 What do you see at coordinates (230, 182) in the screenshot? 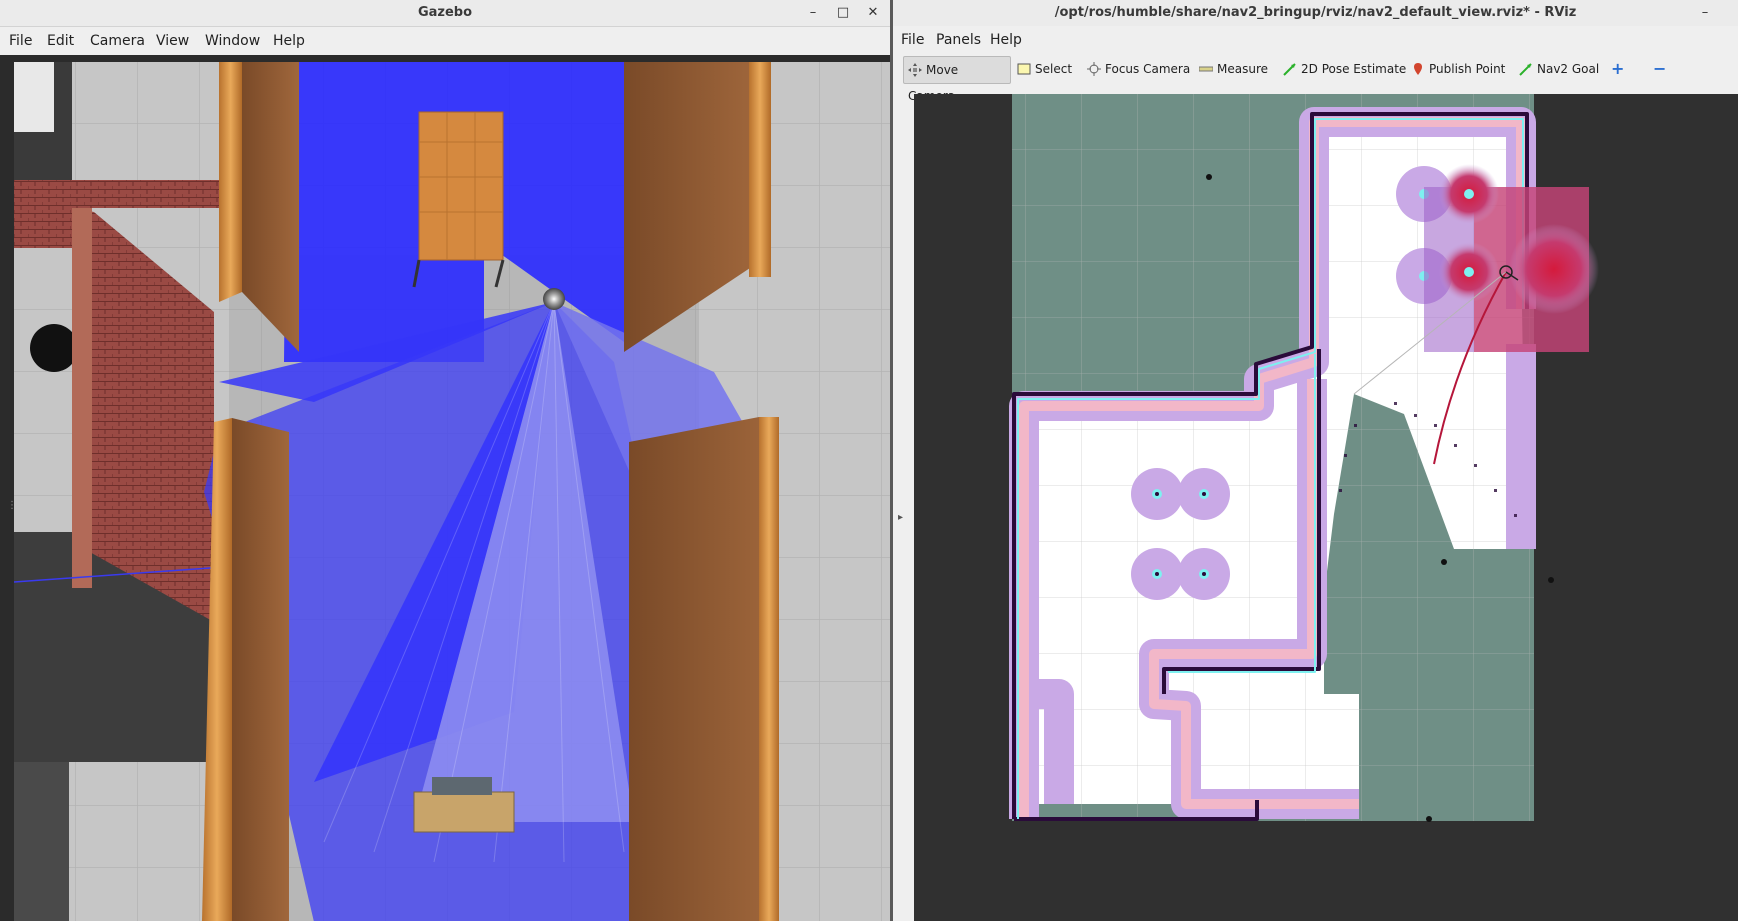
I see `wood-wall-top-left` at bounding box center [230, 182].